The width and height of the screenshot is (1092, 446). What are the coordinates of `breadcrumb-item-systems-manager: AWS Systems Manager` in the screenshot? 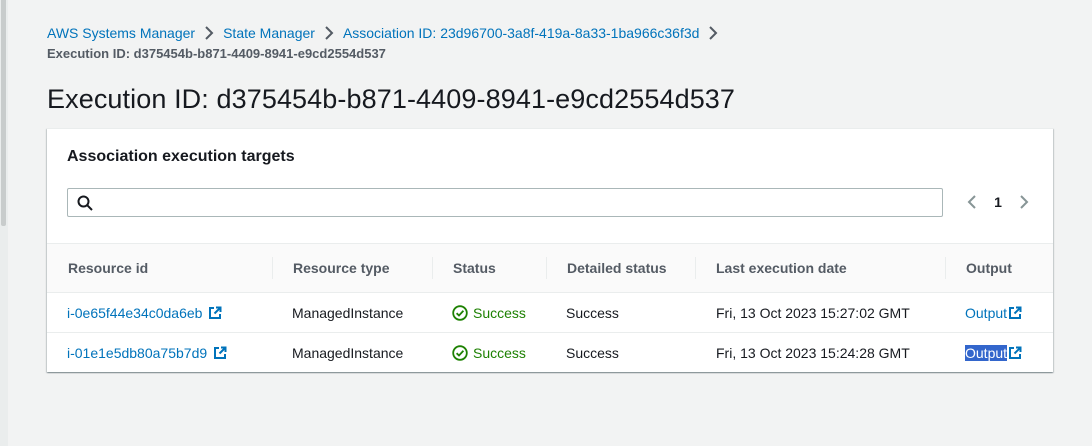 It's located at (121, 33).